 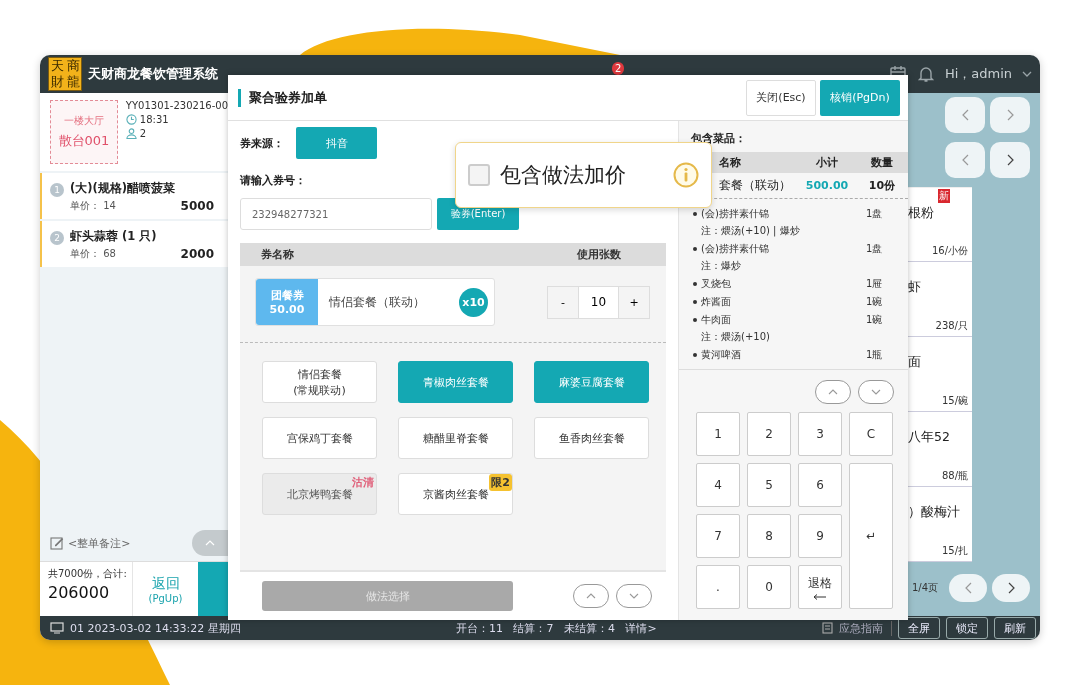 What do you see at coordinates (940, 224) in the screenshot?
I see `dish-card: 新 根粉 16/小份` at bounding box center [940, 224].